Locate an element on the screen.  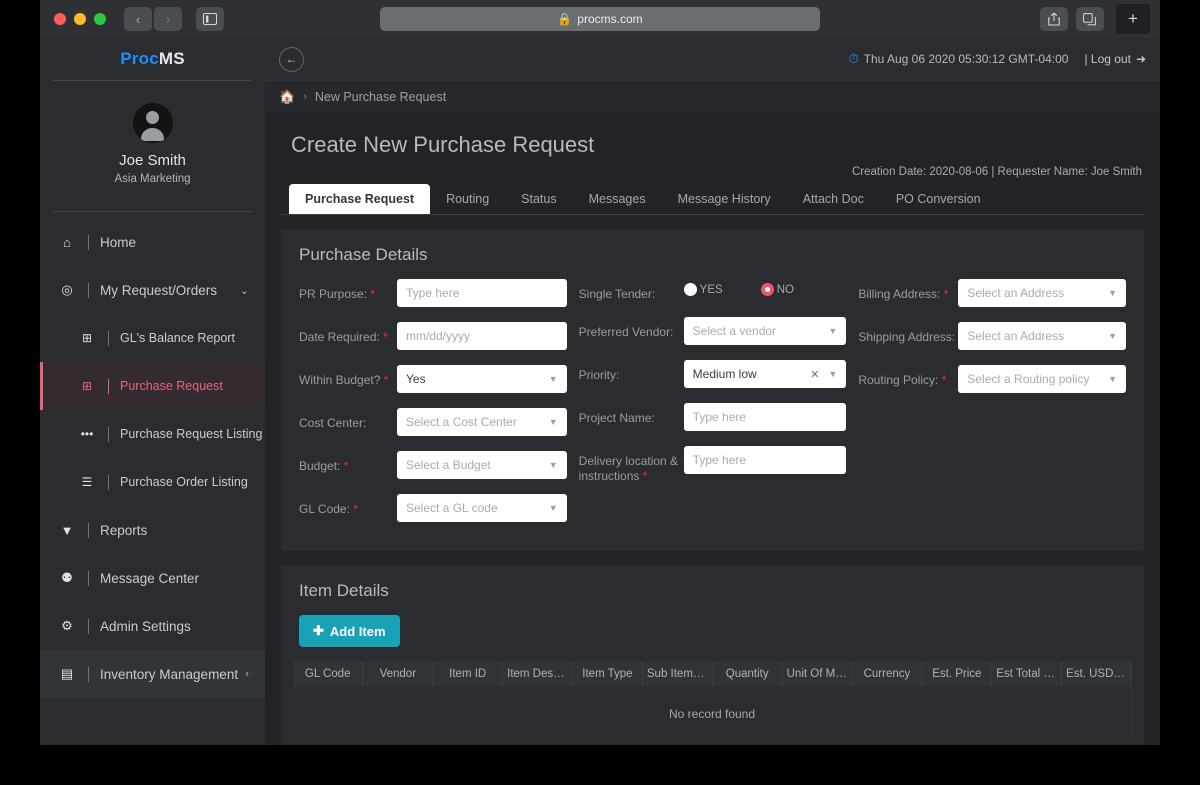
date-required-field: mm/dd/yyyy is located at coordinates (482, 336).